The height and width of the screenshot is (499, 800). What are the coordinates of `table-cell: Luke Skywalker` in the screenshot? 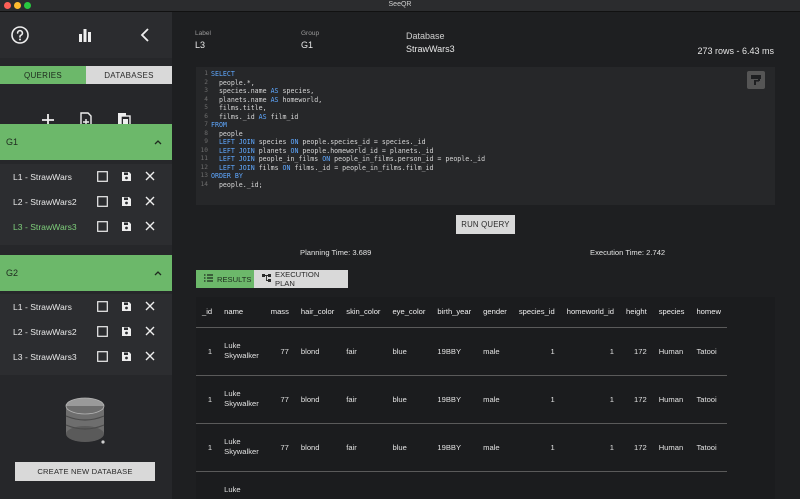 It's located at (241, 351).